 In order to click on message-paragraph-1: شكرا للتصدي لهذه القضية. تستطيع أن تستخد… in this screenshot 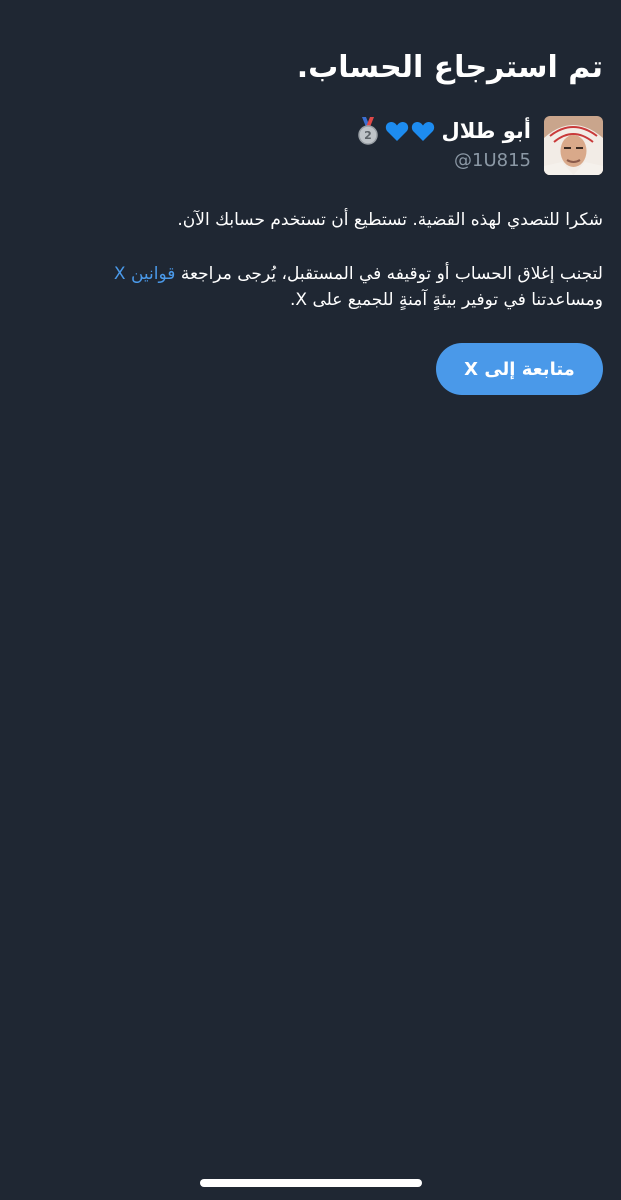, I will do `click(390, 220)`.